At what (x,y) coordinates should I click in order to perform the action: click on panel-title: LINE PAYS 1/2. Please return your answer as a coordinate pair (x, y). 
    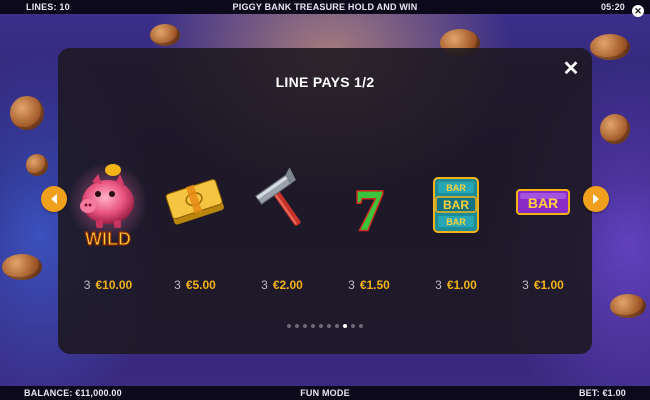
    Looking at the image, I should click on (325, 82).